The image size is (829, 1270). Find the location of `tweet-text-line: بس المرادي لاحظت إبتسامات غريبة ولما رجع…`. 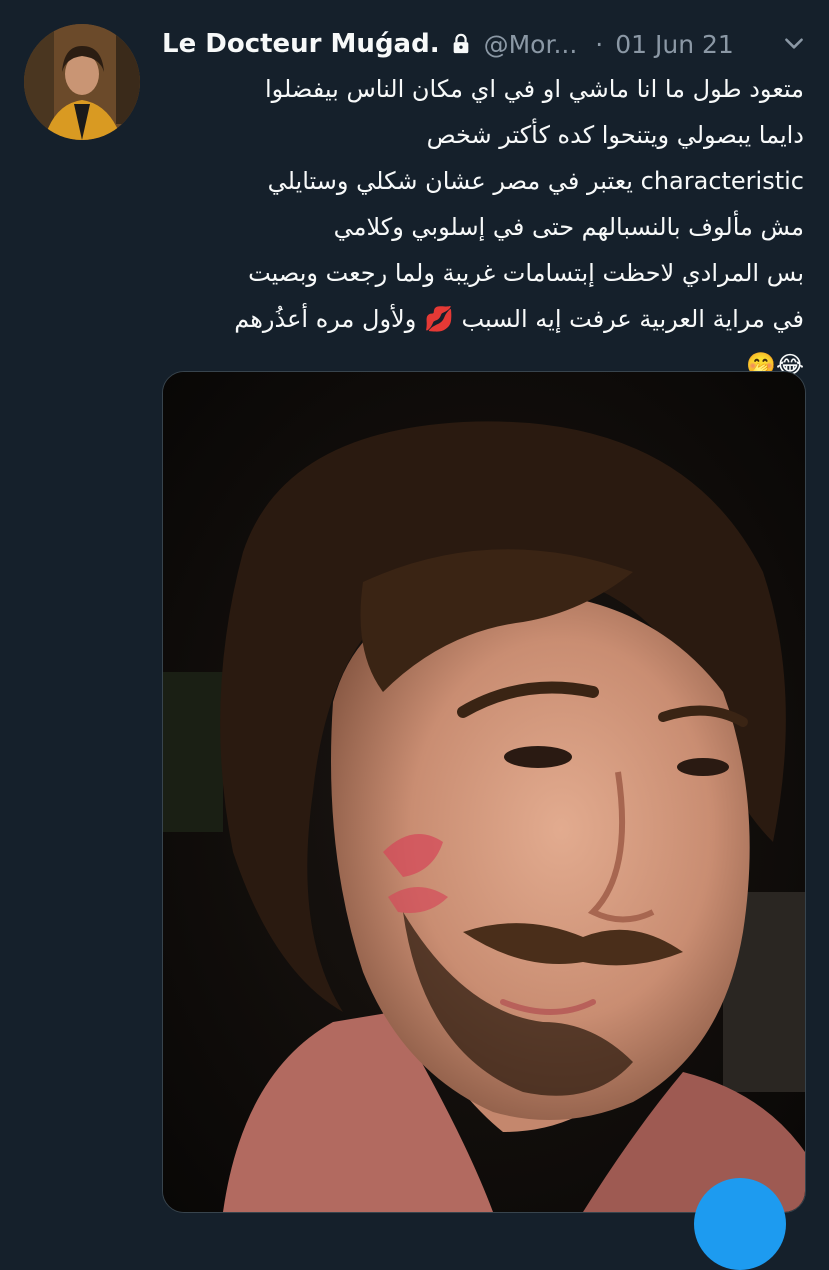

tweet-text-line: بس المرادي لاحظت إبتسامات غريبة ولما رجع… is located at coordinates (526, 273).